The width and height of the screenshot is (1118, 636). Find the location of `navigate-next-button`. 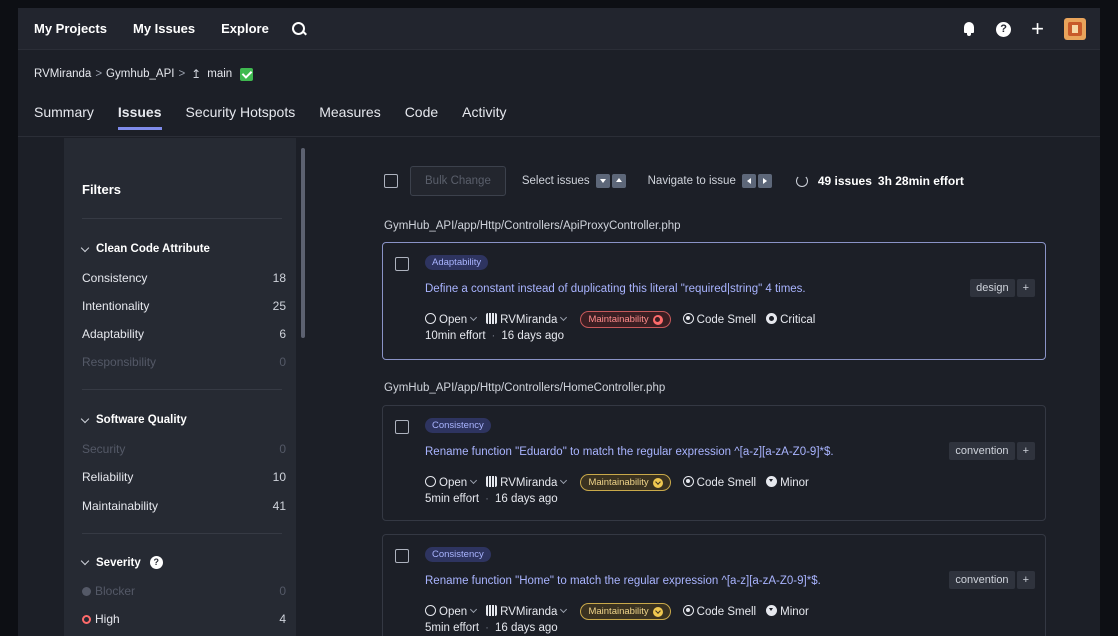

navigate-next-button is located at coordinates (764, 181).